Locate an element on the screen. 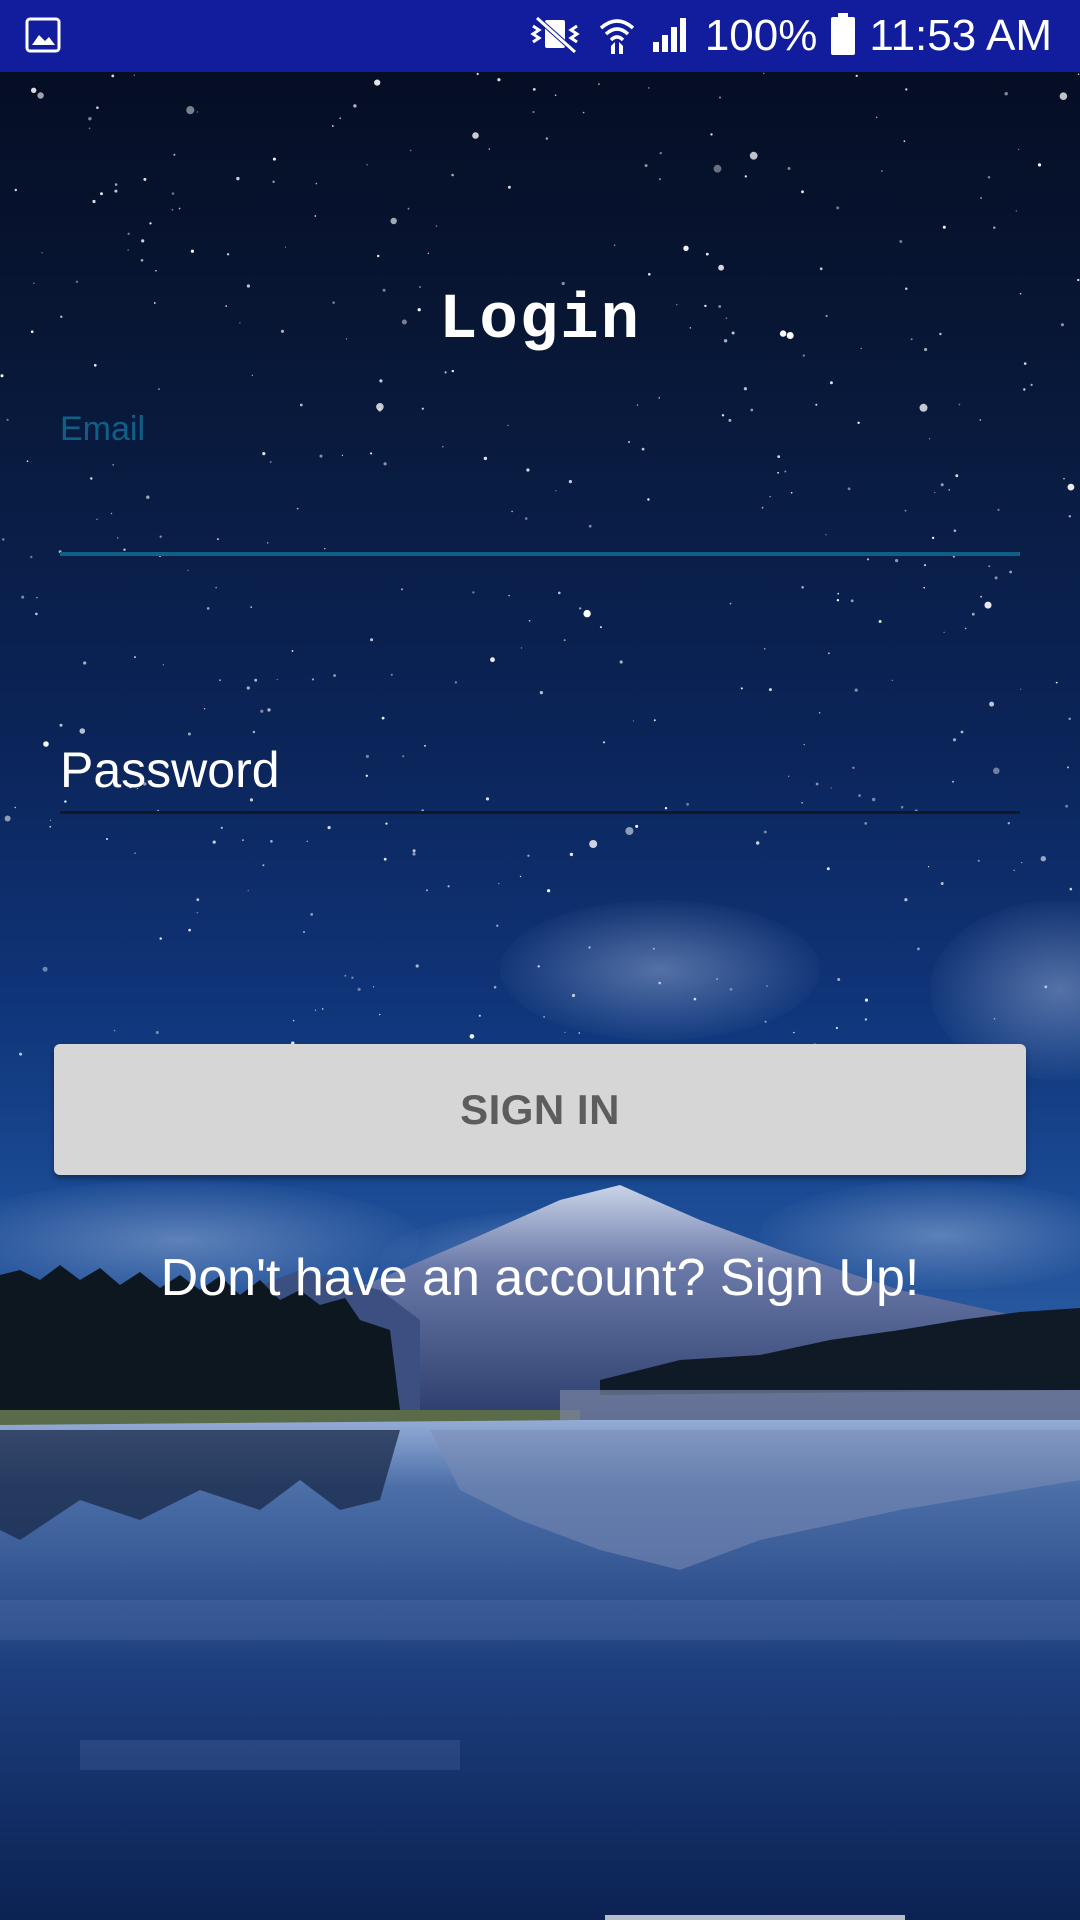  password-field is located at coordinates (540, 772).